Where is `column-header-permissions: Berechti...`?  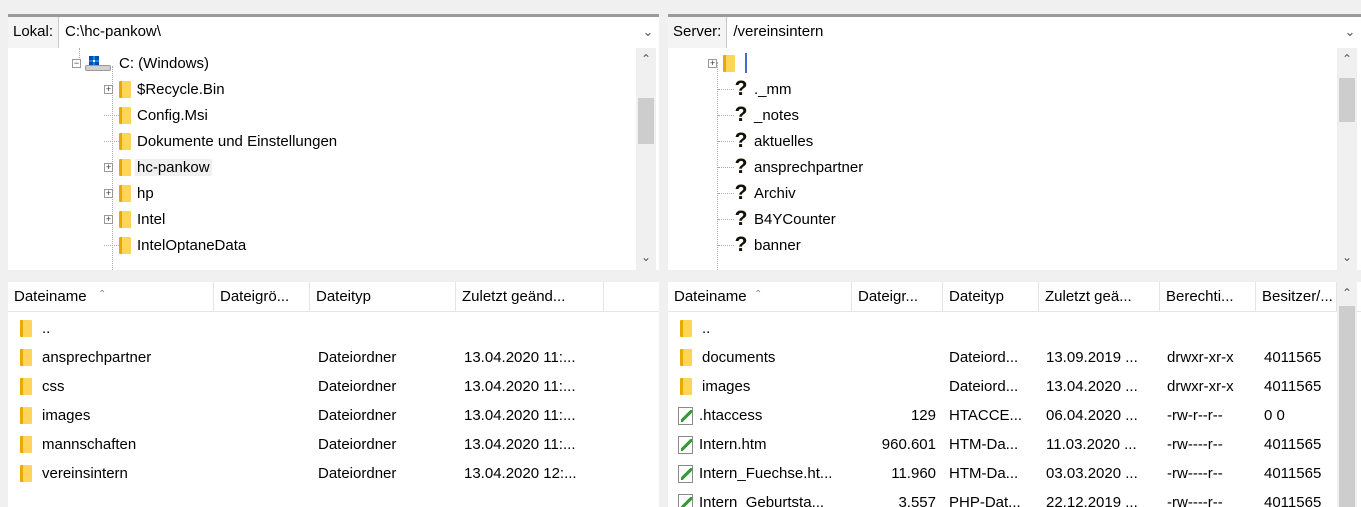 column-header-permissions: Berechti... is located at coordinates (1208, 297).